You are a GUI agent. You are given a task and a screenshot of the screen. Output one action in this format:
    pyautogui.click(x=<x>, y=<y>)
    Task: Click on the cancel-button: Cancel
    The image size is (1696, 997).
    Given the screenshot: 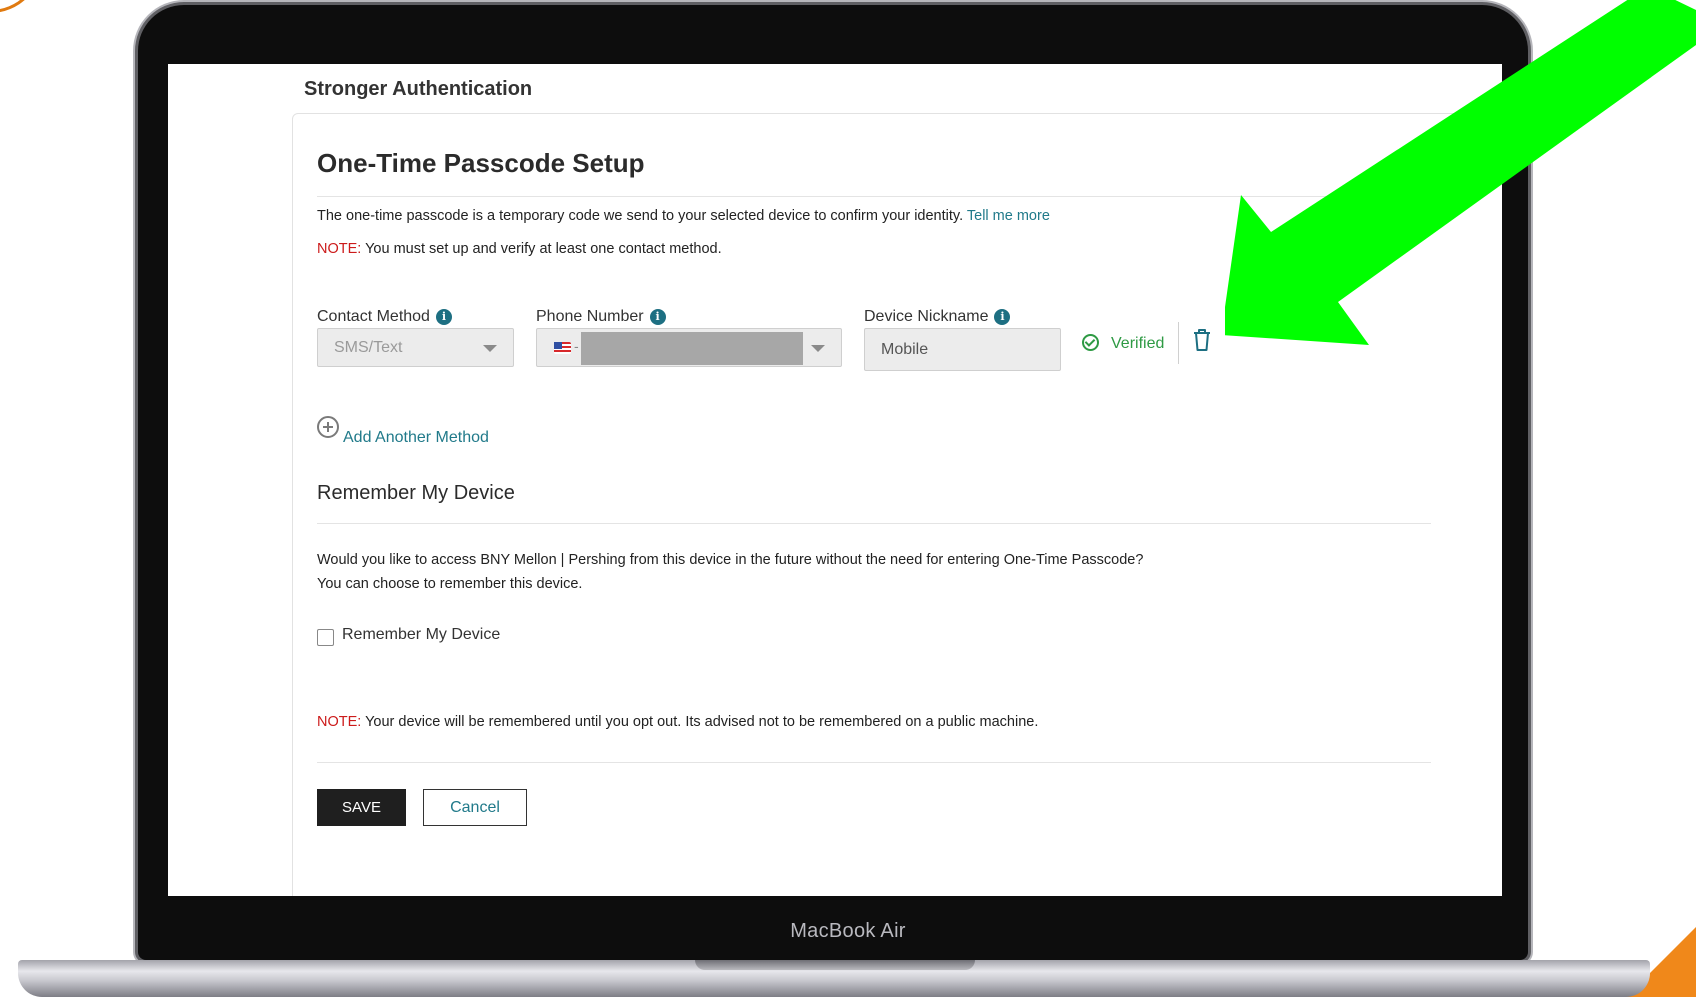 What is the action you would take?
    pyautogui.click(x=475, y=807)
    